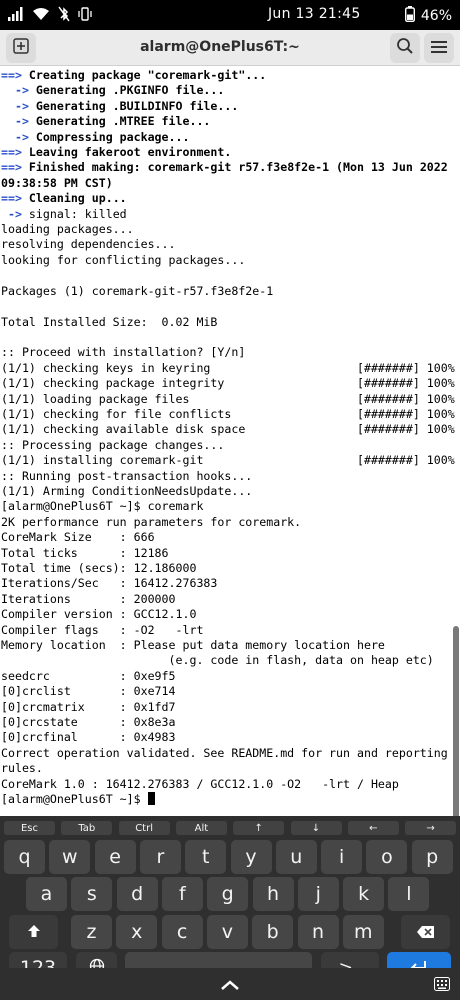  I want to click on terminal-line: seedcrc : 0xe9f5, so click(88, 676).